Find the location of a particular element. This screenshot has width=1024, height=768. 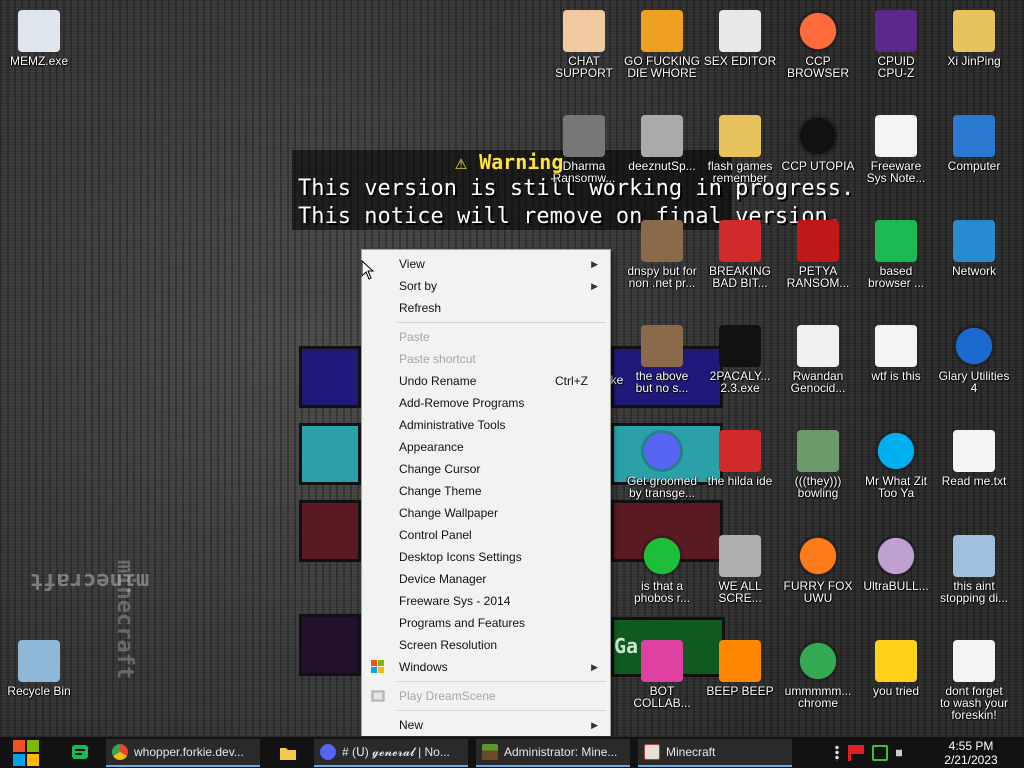

support-agent-icon is located at coordinates (584, 31).